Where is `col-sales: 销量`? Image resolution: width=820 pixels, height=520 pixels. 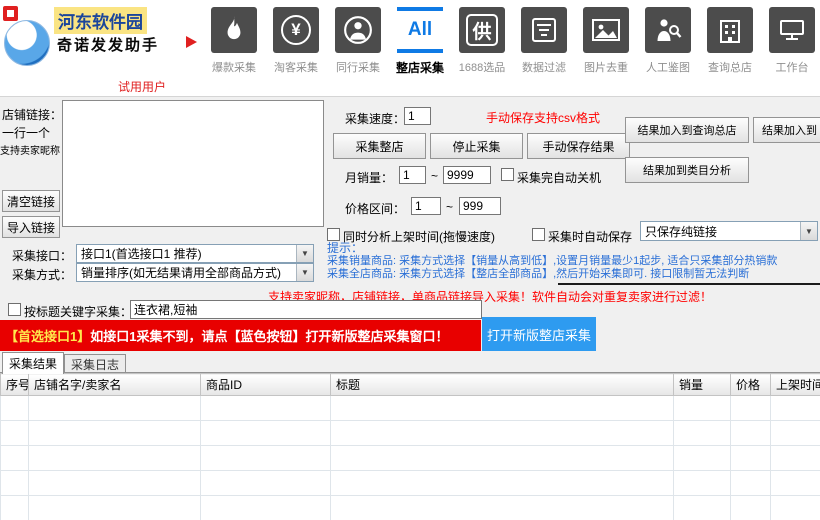 col-sales: 销量 is located at coordinates (702, 384).